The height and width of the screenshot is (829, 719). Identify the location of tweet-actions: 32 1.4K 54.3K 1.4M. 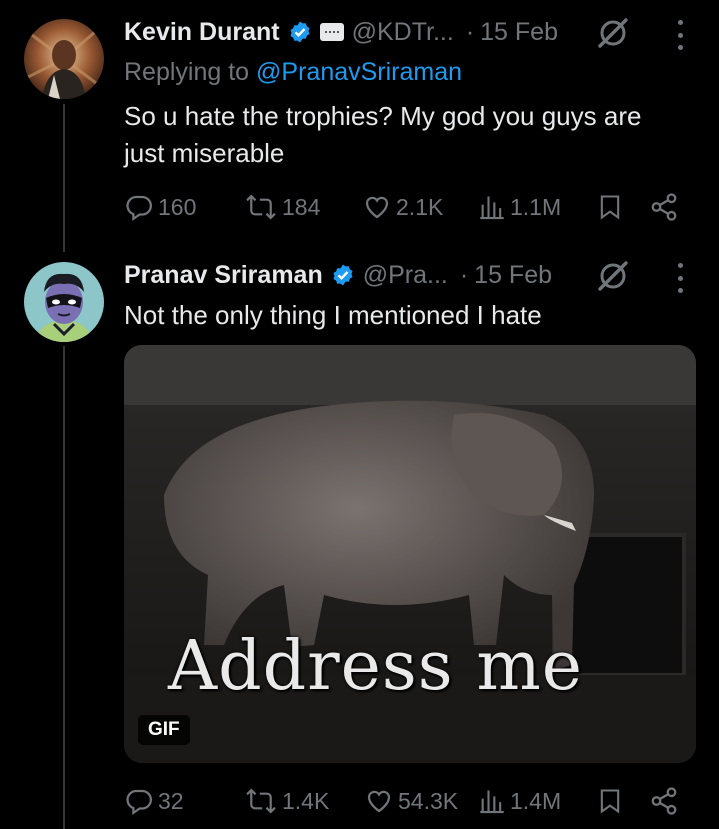
(404, 801).